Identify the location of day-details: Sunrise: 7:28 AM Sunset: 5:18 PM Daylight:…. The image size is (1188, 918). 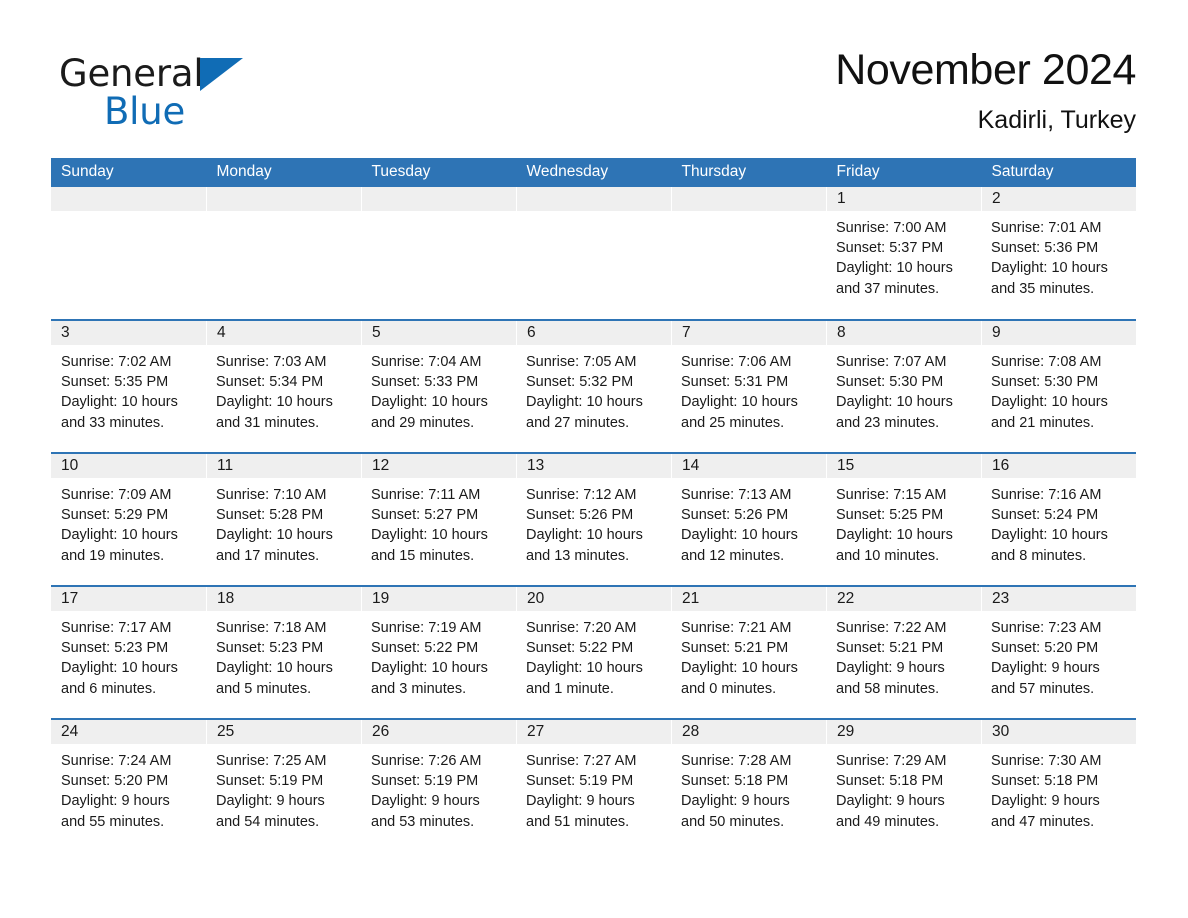
(748, 788).